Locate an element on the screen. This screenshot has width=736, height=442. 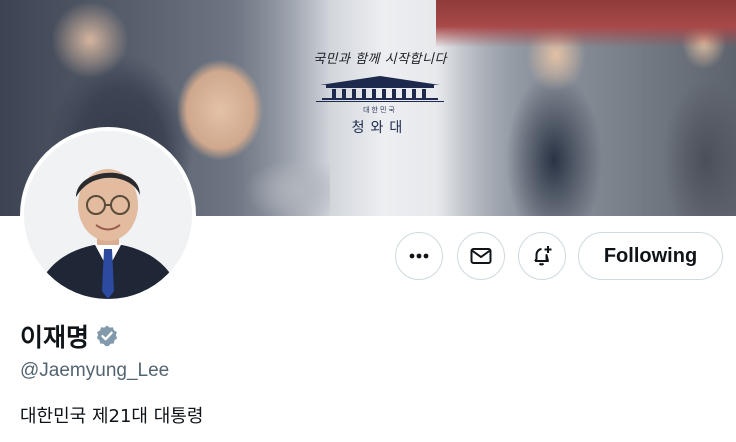
bell-plus-icon is located at coordinates (543, 256).